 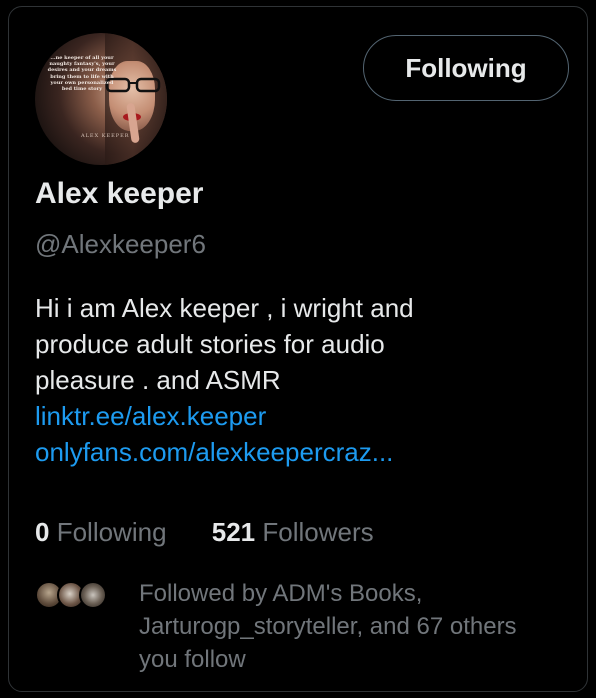 I want to click on followed-by-line: Followed by ADM's Books,, so click(x=281, y=593).